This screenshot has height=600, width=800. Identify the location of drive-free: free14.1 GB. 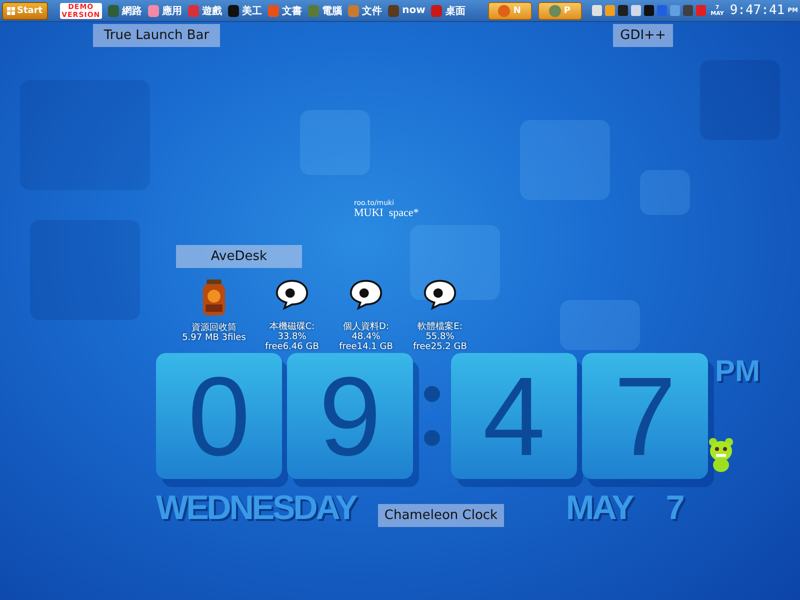
(366, 347).